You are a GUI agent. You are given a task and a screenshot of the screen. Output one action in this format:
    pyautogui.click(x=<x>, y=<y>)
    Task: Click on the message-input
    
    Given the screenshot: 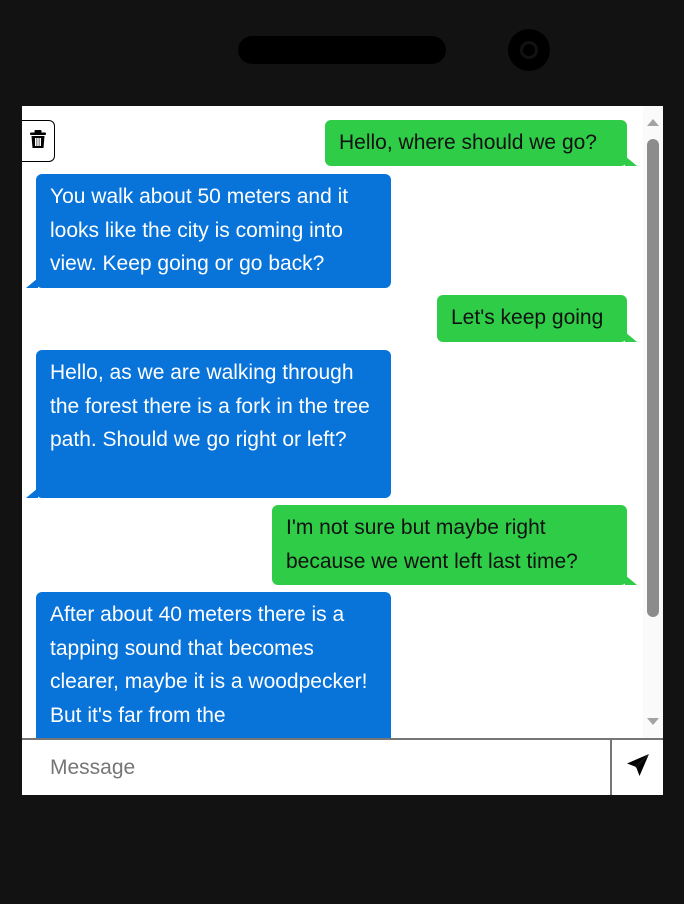 What is the action you would take?
    pyautogui.click(x=316, y=767)
    